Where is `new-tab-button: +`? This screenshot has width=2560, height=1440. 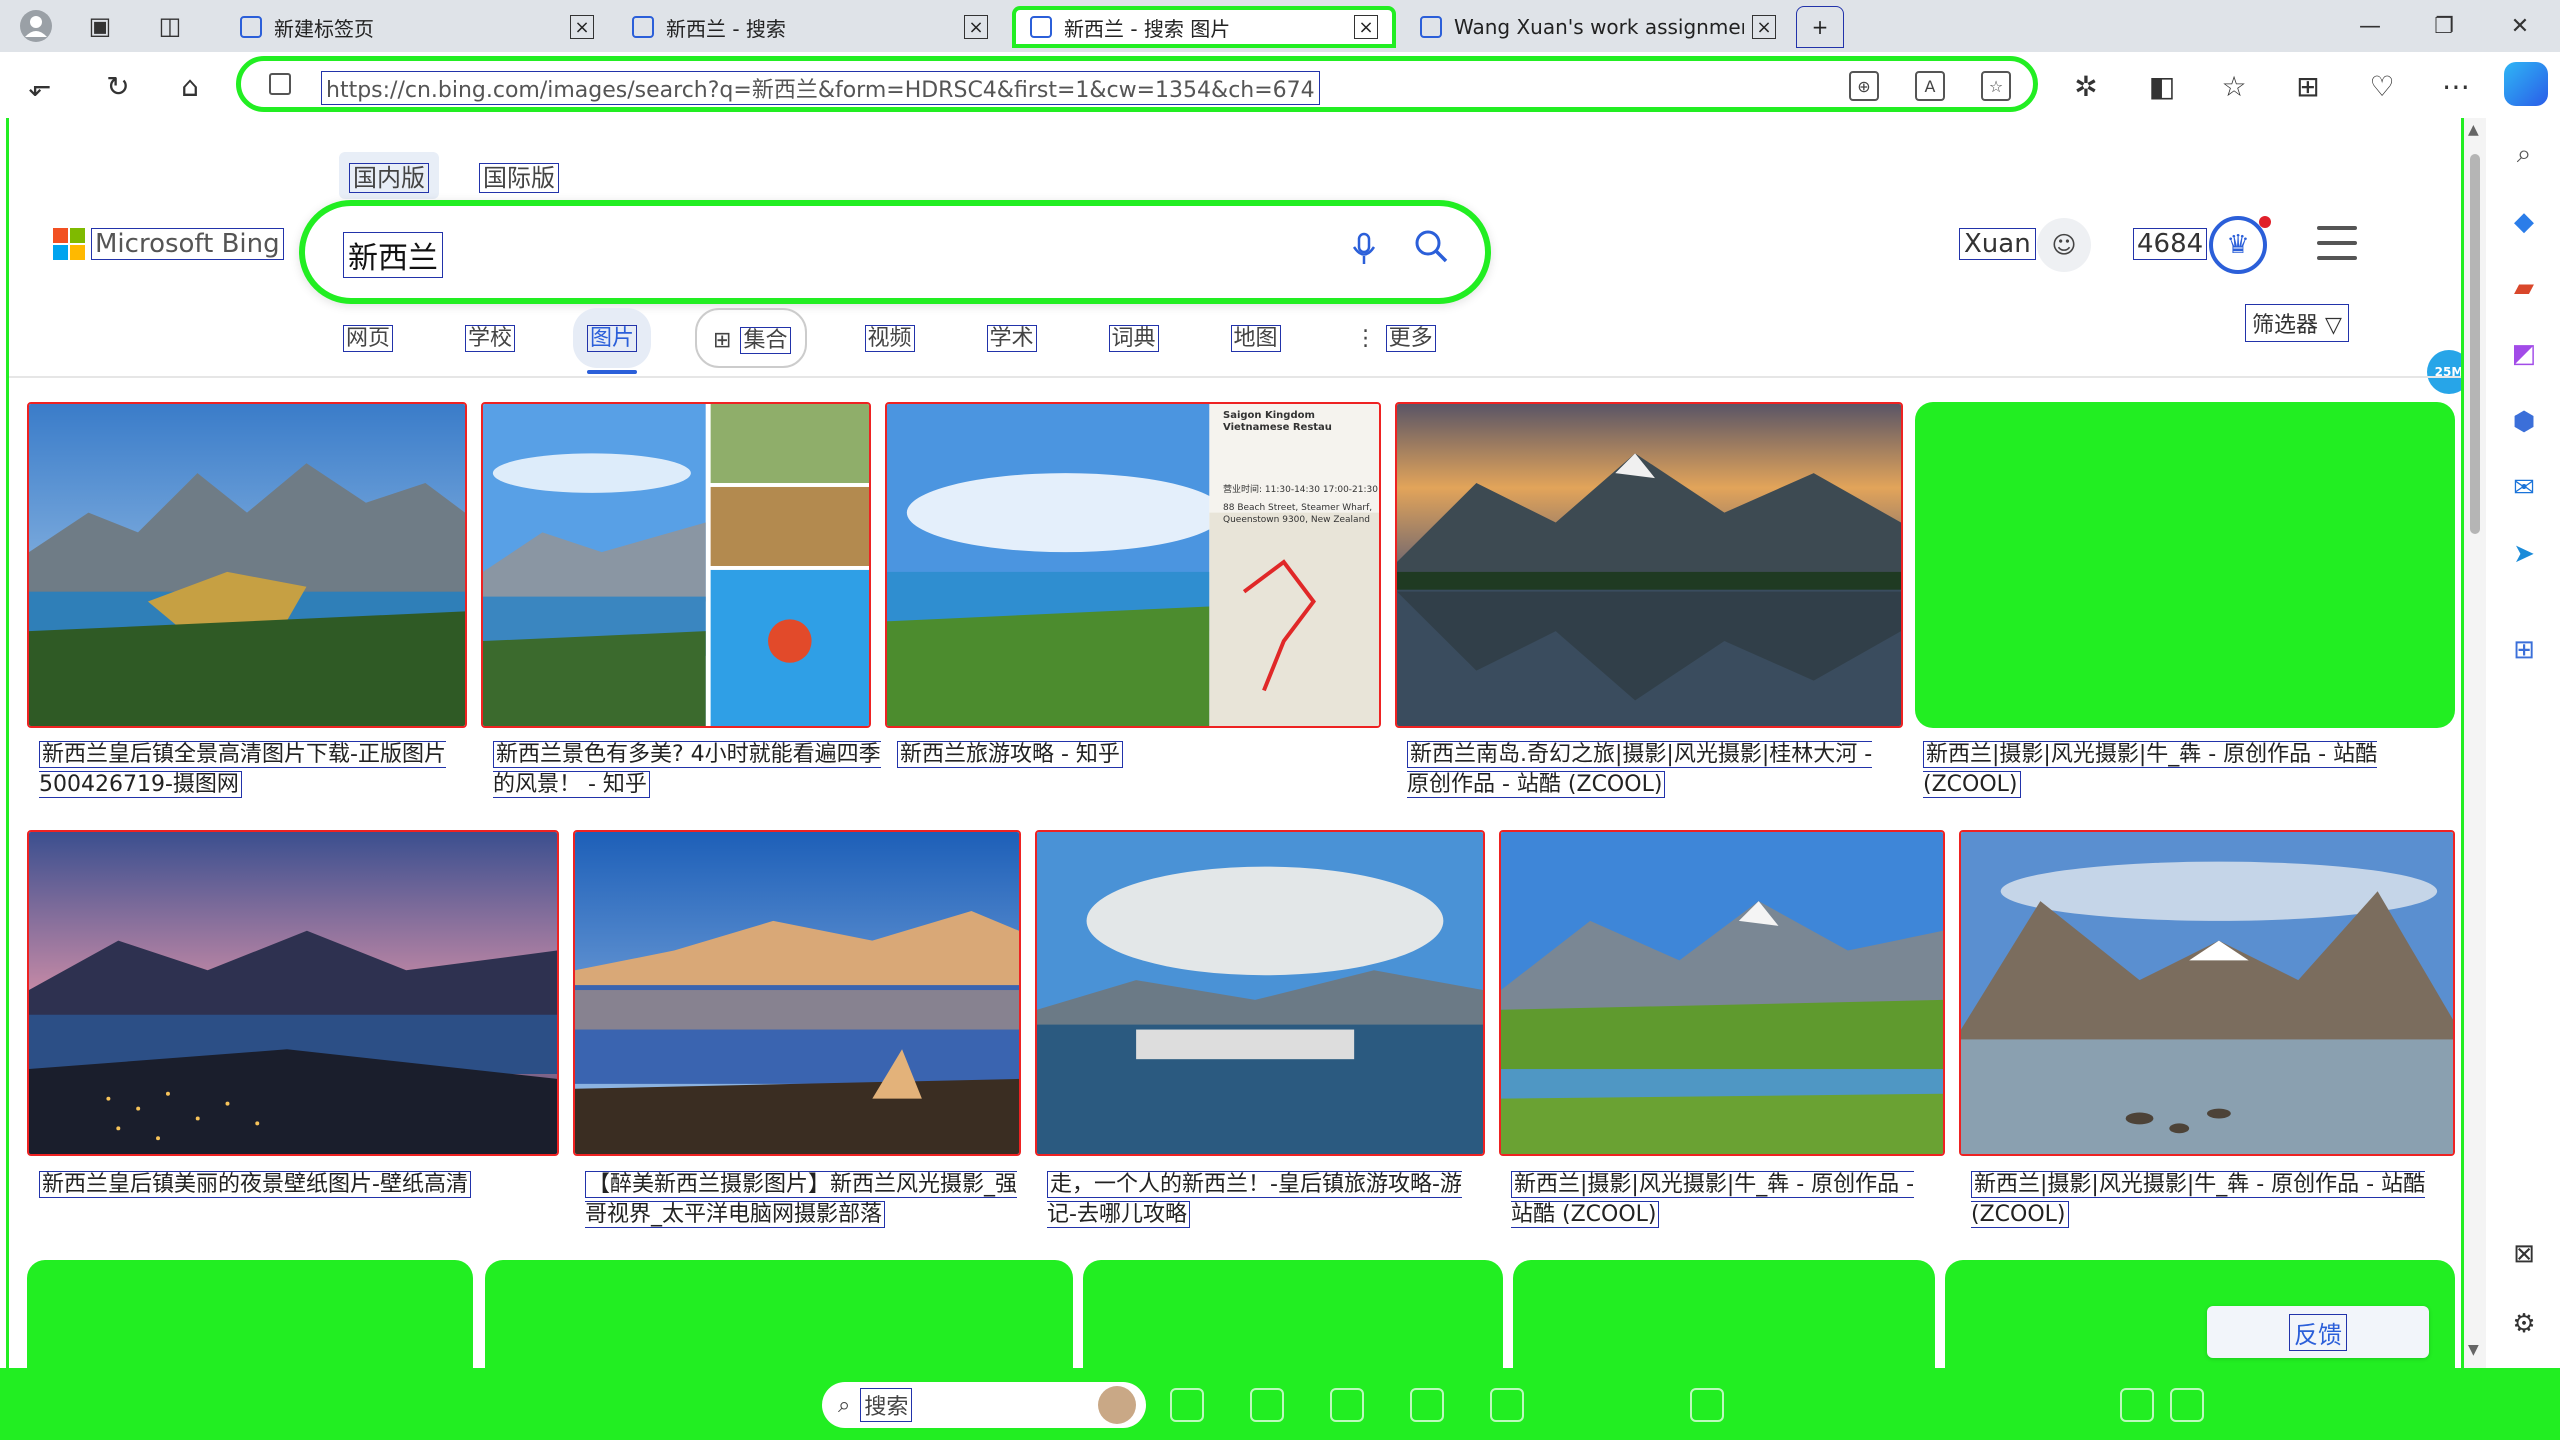 new-tab-button: + is located at coordinates (1820, 27).